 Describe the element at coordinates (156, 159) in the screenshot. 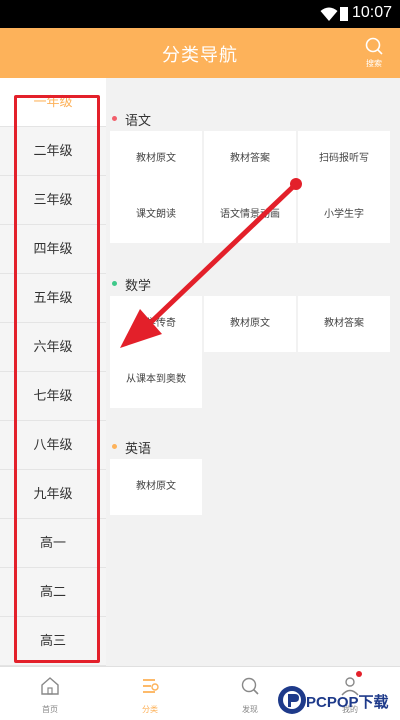

I see `chinese-item-textbook: 教材原文` at that location.